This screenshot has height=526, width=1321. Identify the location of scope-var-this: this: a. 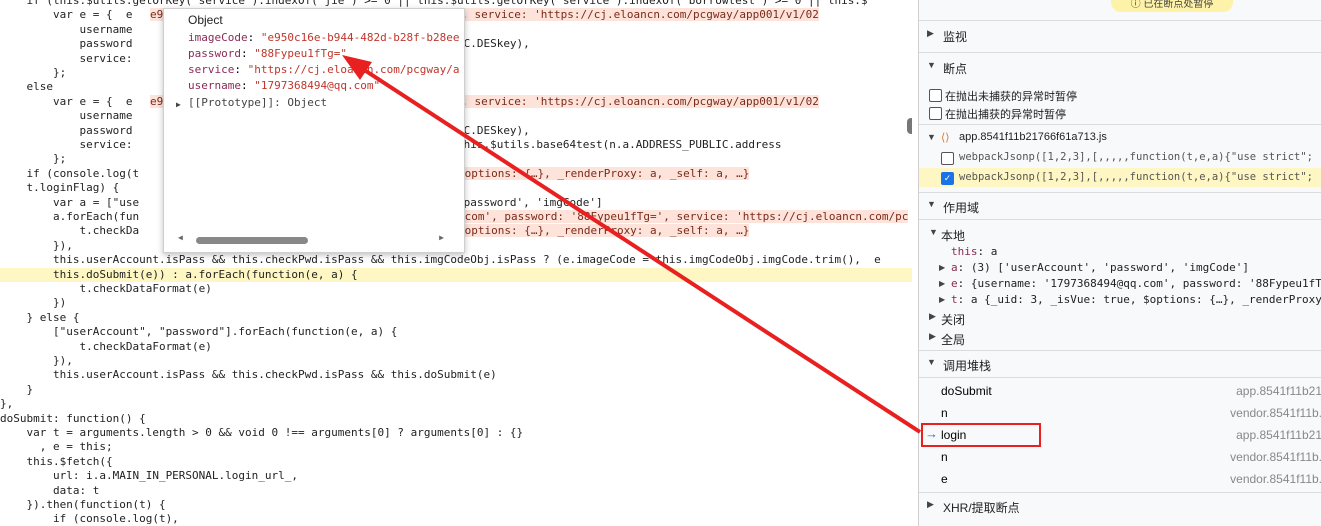
(974, 251).